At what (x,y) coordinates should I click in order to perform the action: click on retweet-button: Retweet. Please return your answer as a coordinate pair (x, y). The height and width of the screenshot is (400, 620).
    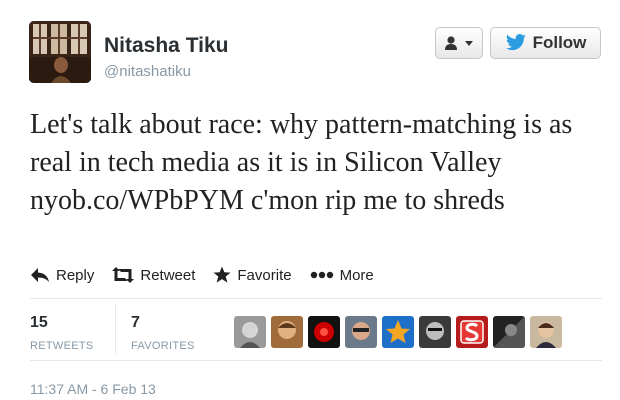
    Looking at the image, I should click on (153, 275).